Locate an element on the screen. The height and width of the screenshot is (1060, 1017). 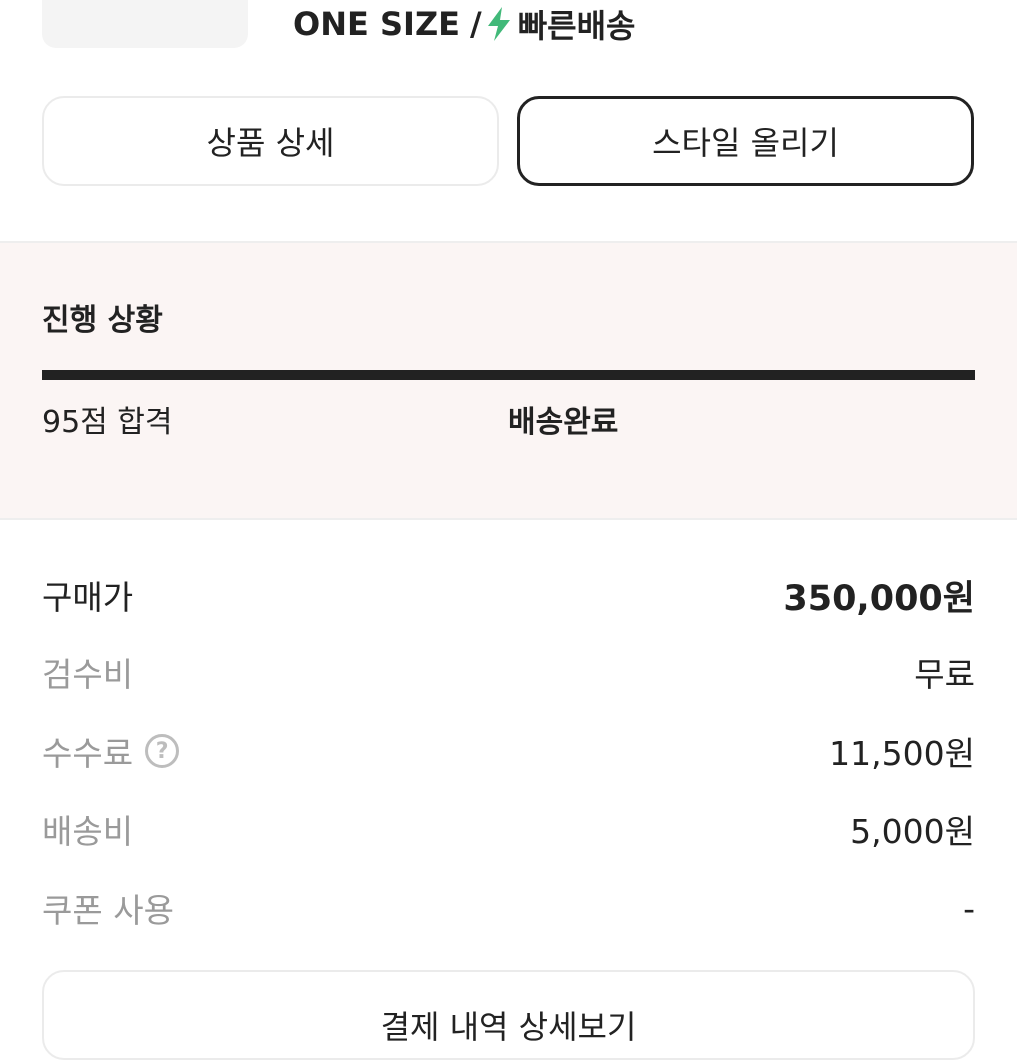
payment-row-value: - is located at coordinates (969, 908).